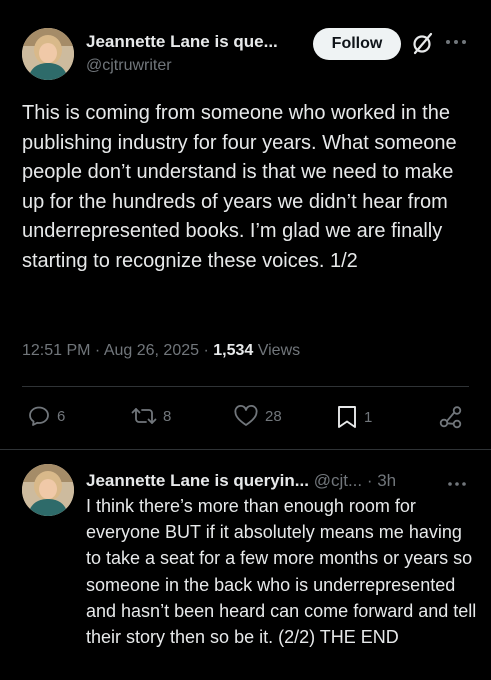  I want to click on like-button: 28, so click(257, 416).